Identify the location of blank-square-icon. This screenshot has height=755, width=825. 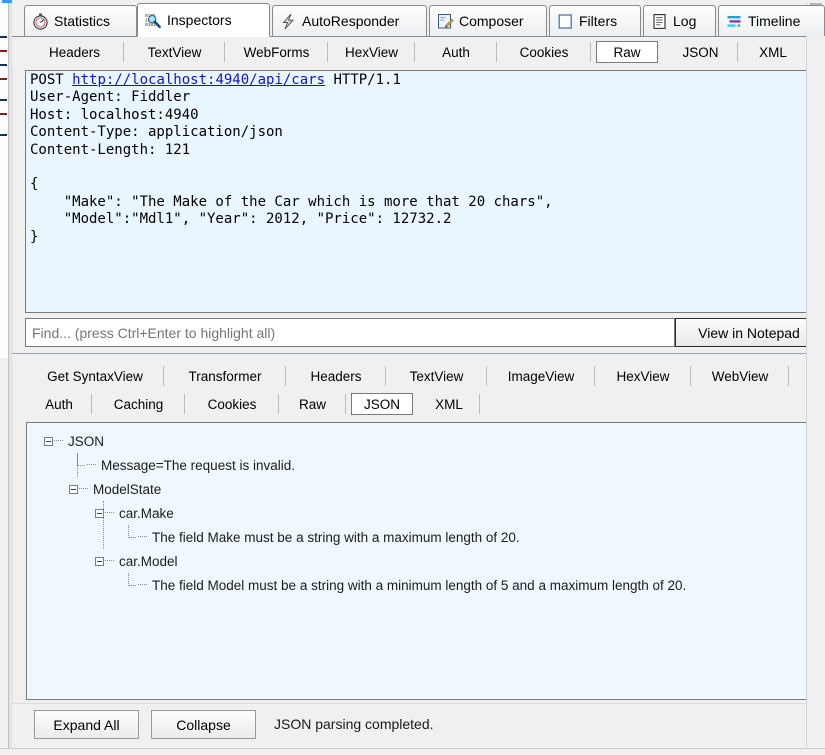
(565, 21).